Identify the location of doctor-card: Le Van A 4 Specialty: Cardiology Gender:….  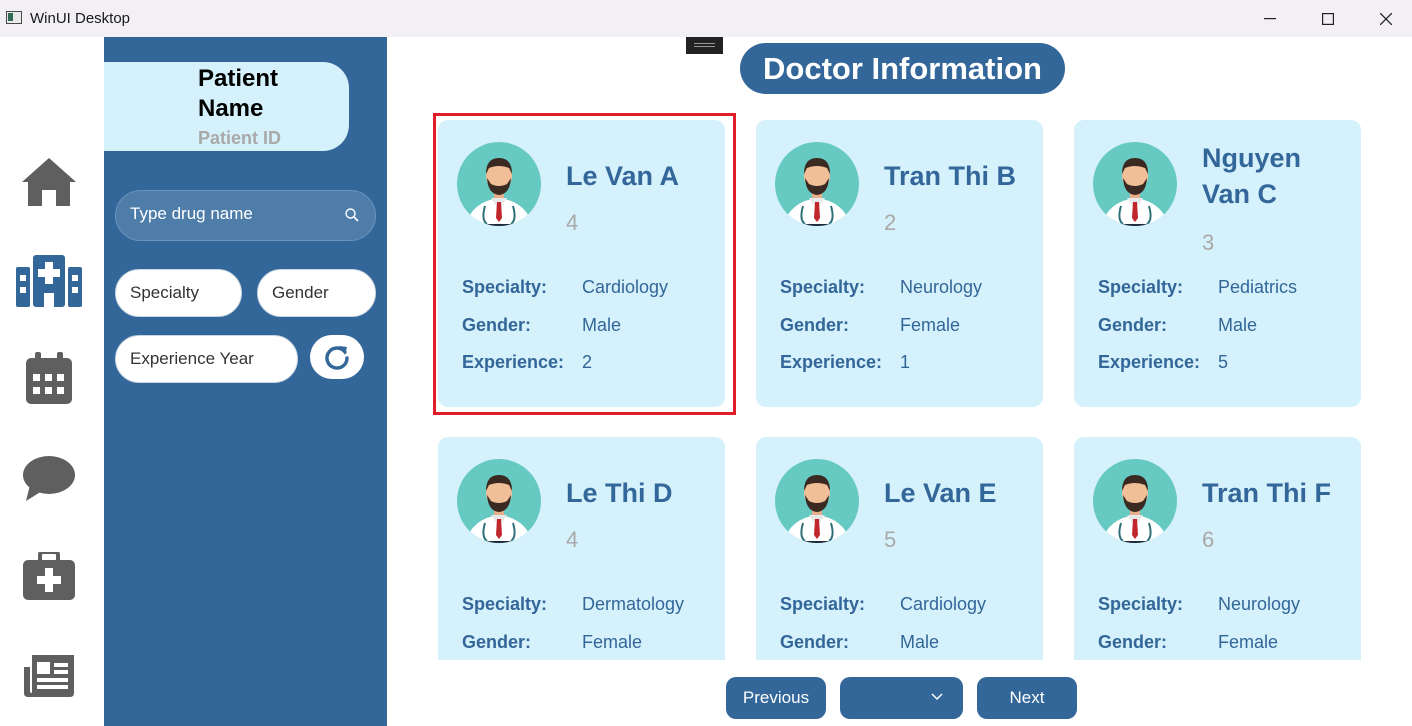
(581, 263).